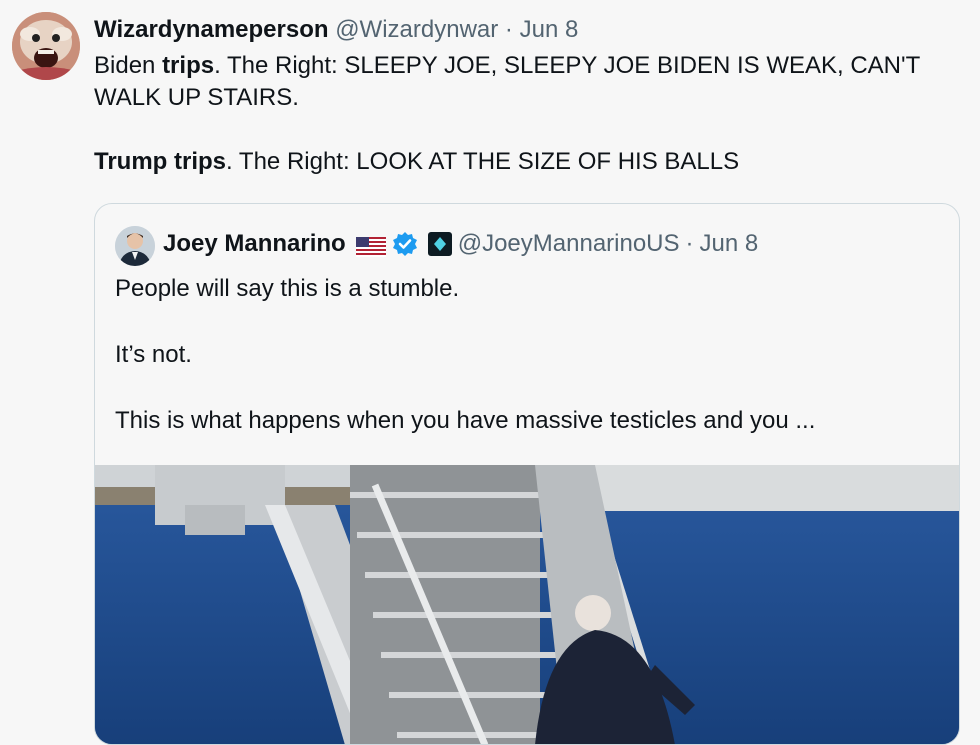 Image resolution: width=980 pixels, height=745 pixels. Describe the element at coordinates (569, 244) in the screenshot. I see `quoted-handle: @JoeyMannarinoUS` at that location.